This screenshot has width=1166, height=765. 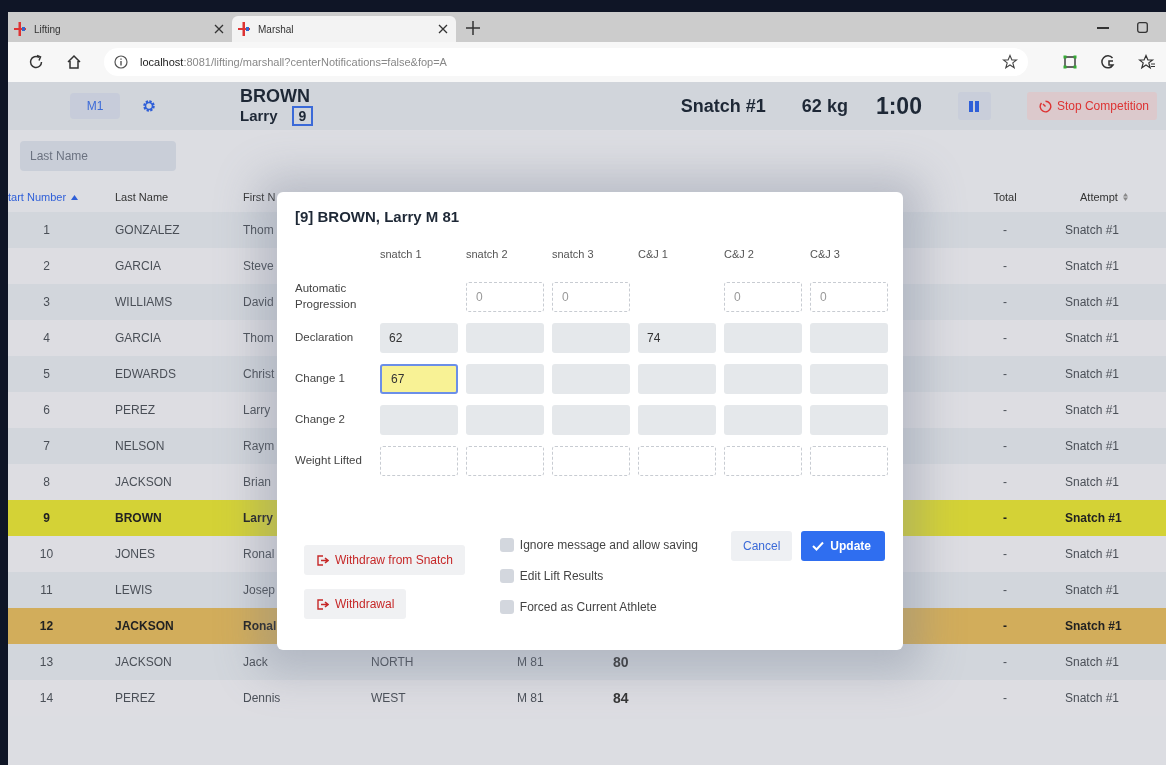 I want to click on table-cell: Brian, so click(x=257, y=482).